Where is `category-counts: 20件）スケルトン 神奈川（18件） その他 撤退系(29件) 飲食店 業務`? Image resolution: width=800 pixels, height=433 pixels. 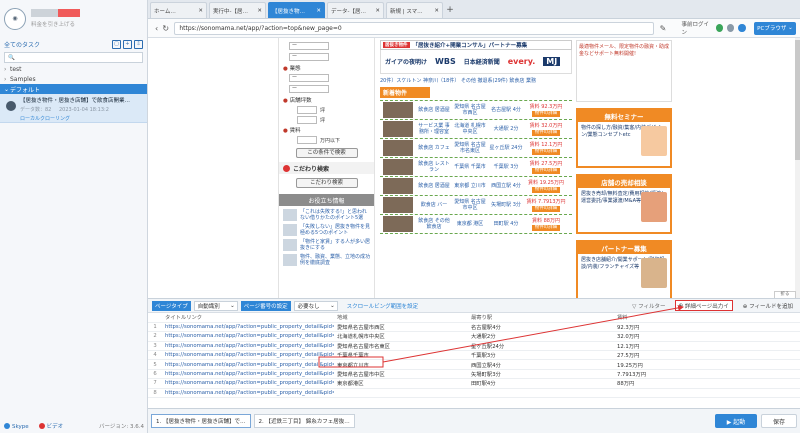 category-counts: 20件）スケルトン 神奈川（18件） その他 撤退系(29件) 飲食店 業務 is located at coordinates (476, 80).